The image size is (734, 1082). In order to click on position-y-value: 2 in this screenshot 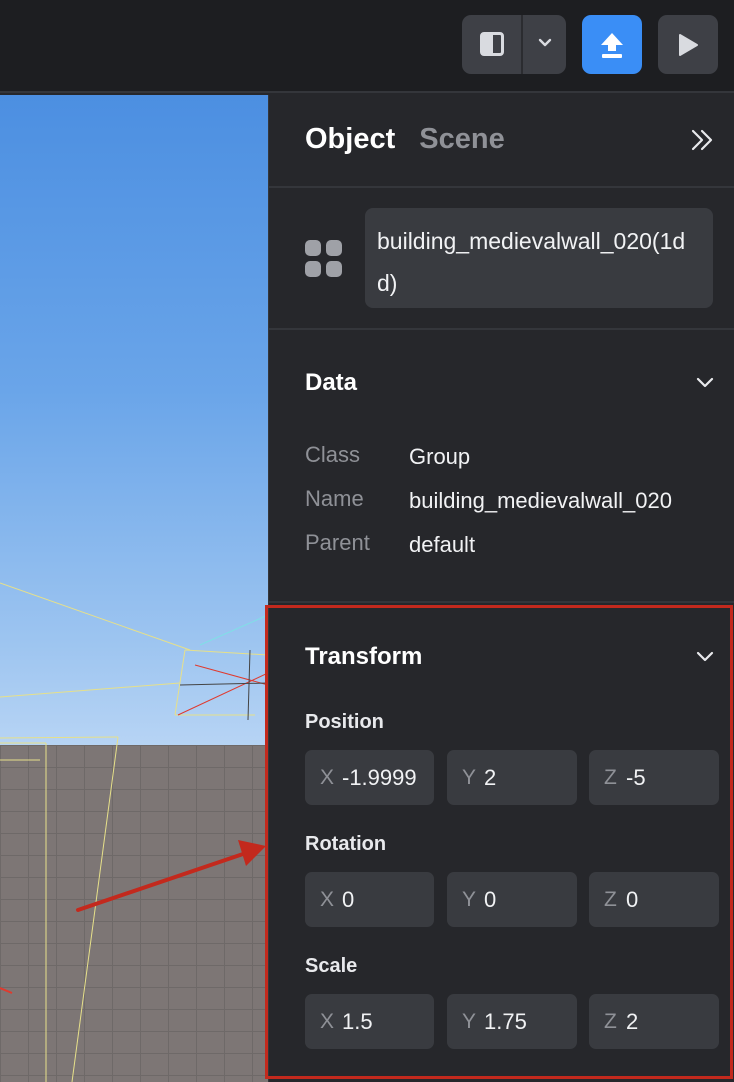, I will do `click(490, 778)`.